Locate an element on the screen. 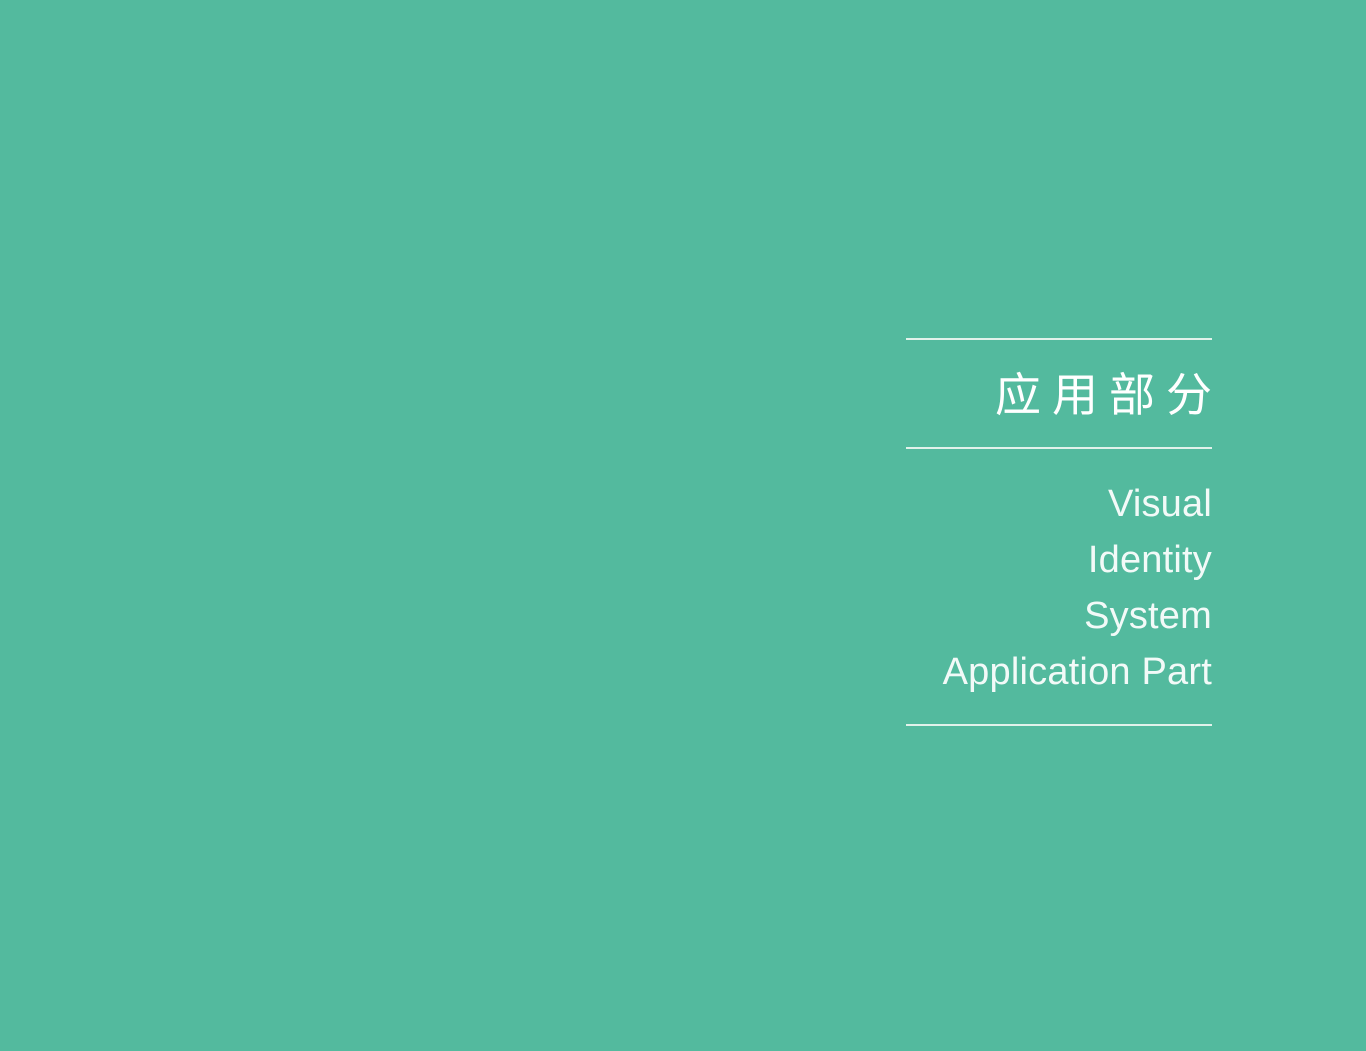 This screenshot has height=1051, width=1366. divider-rule-middle is located at coordinates (1059, 448).